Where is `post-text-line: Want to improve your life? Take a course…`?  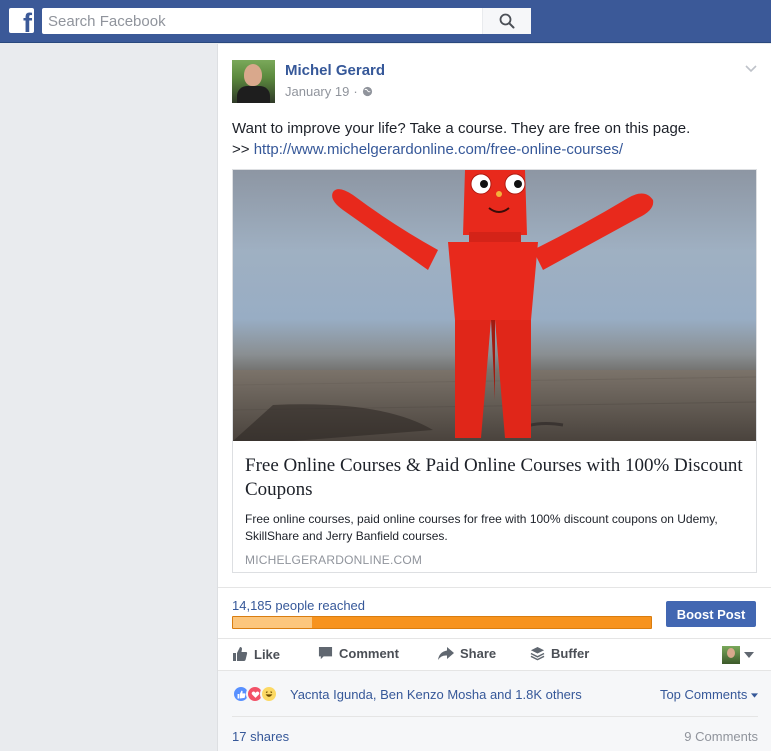
post-text-line: Want to improve your life? Take a course… is located at coordinates (461, 128).